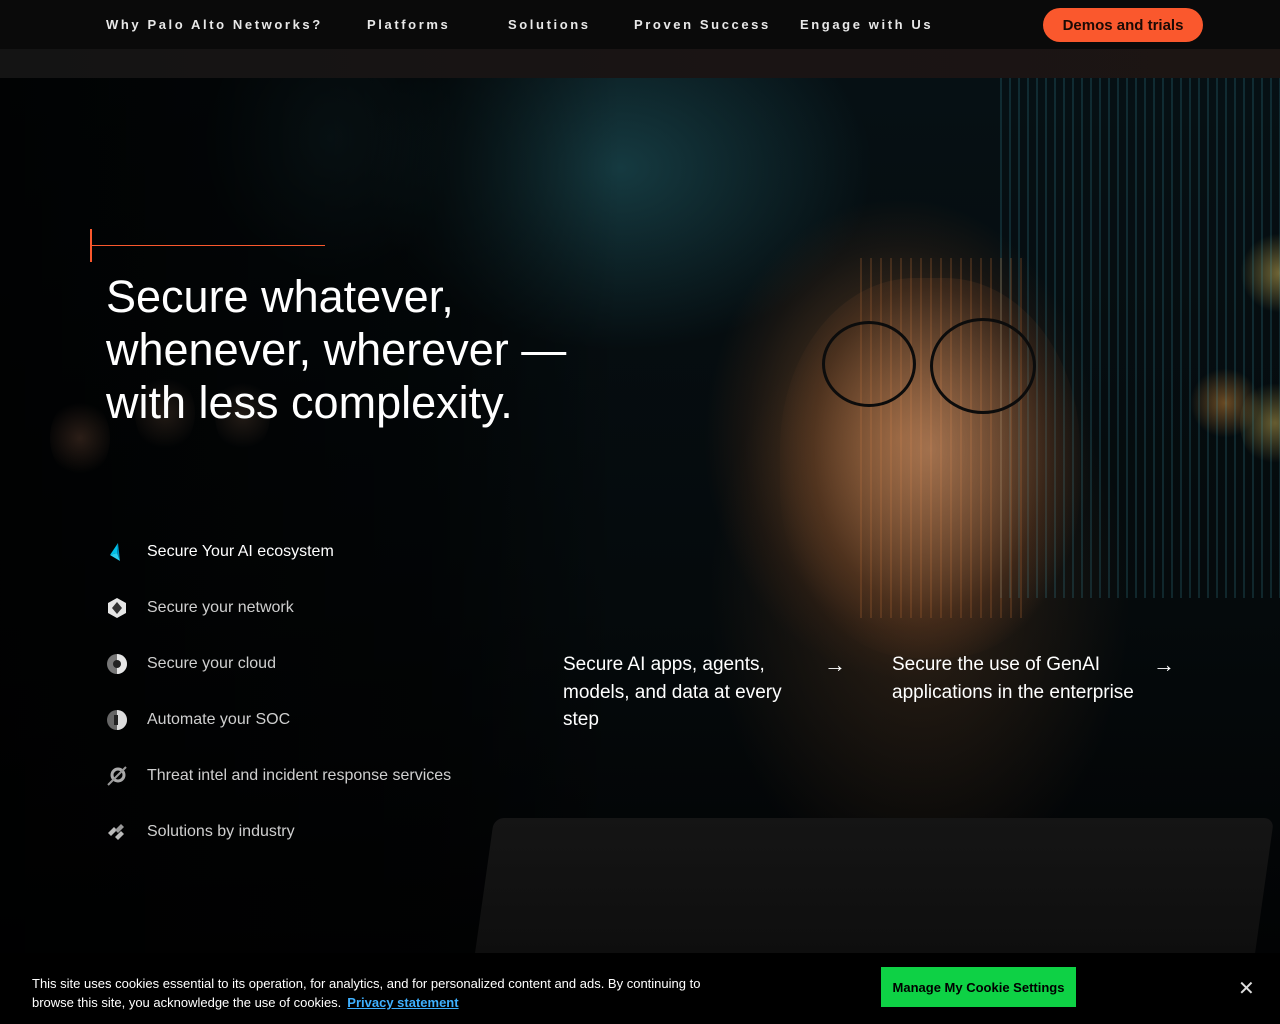 The height and width of the screenshot is (1024, 1280). Describe the element at coordinates (221, 831) in the screenshot. I see `solution-label: Solutions by industry` at that location.